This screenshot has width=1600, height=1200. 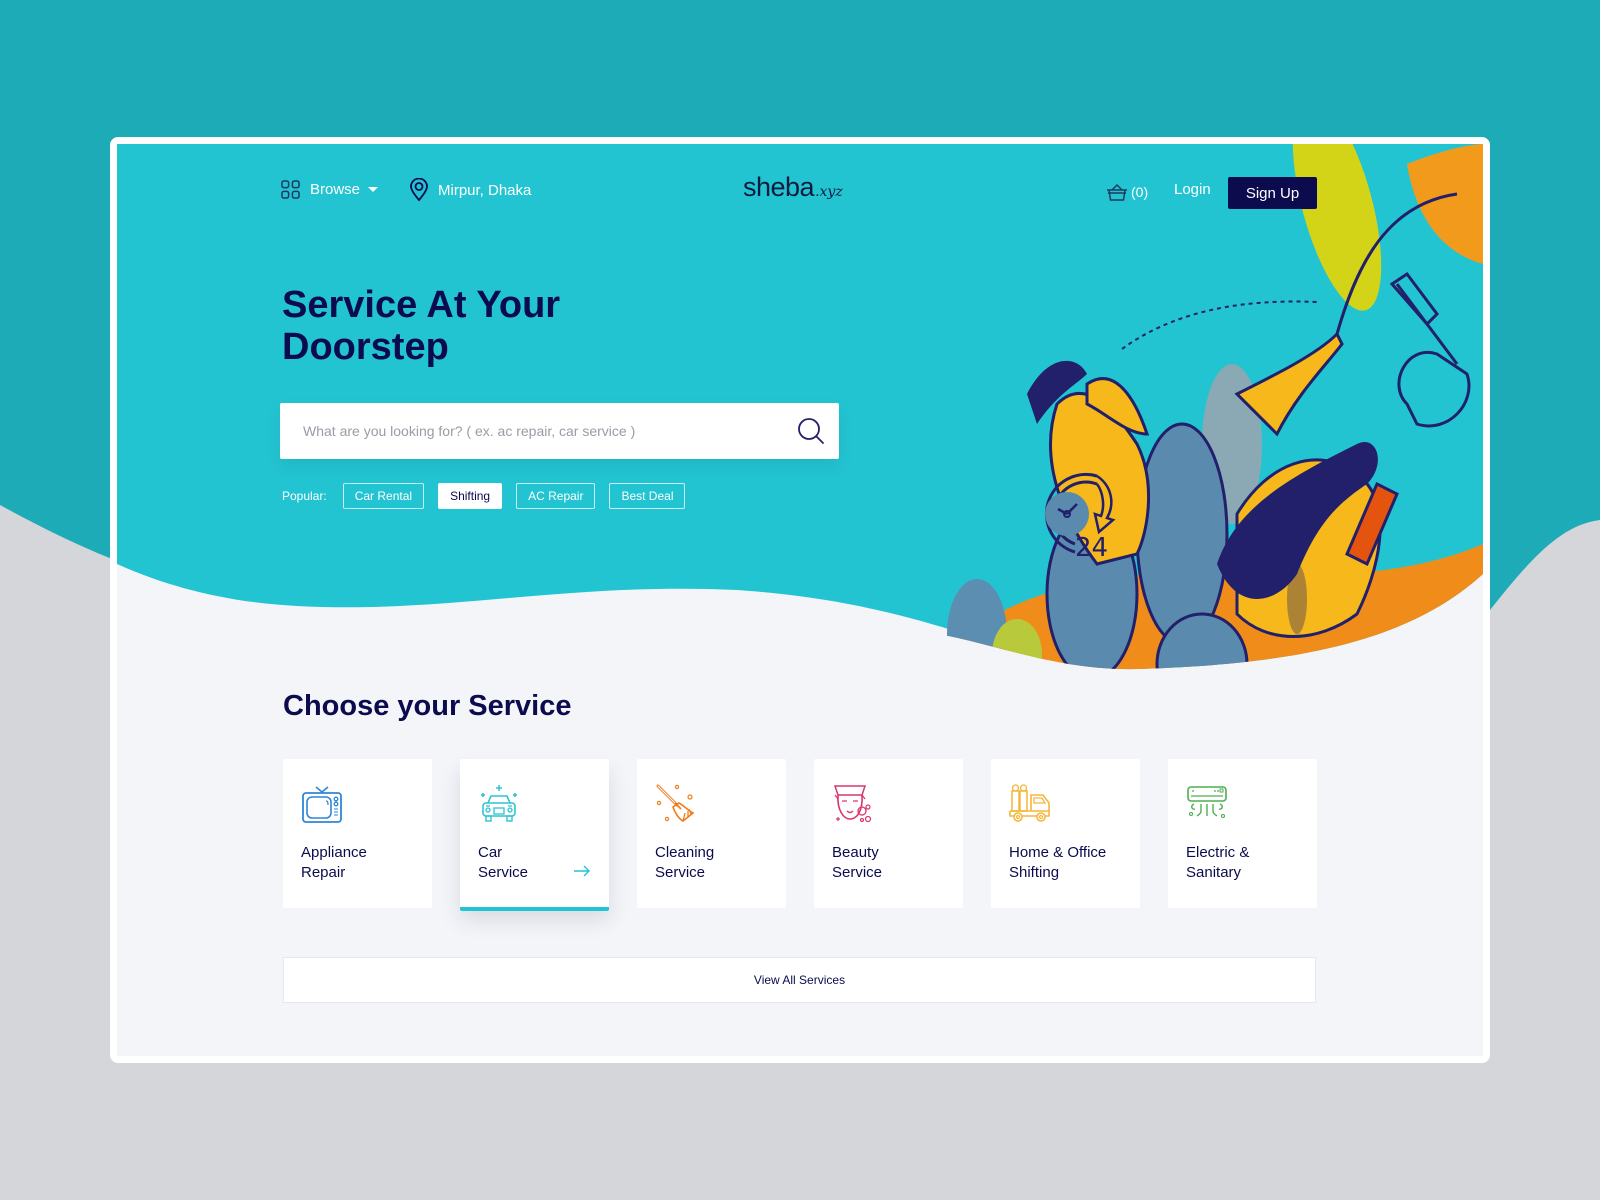 I want to click on svg-text: 24, so click(x=1091, y=548).